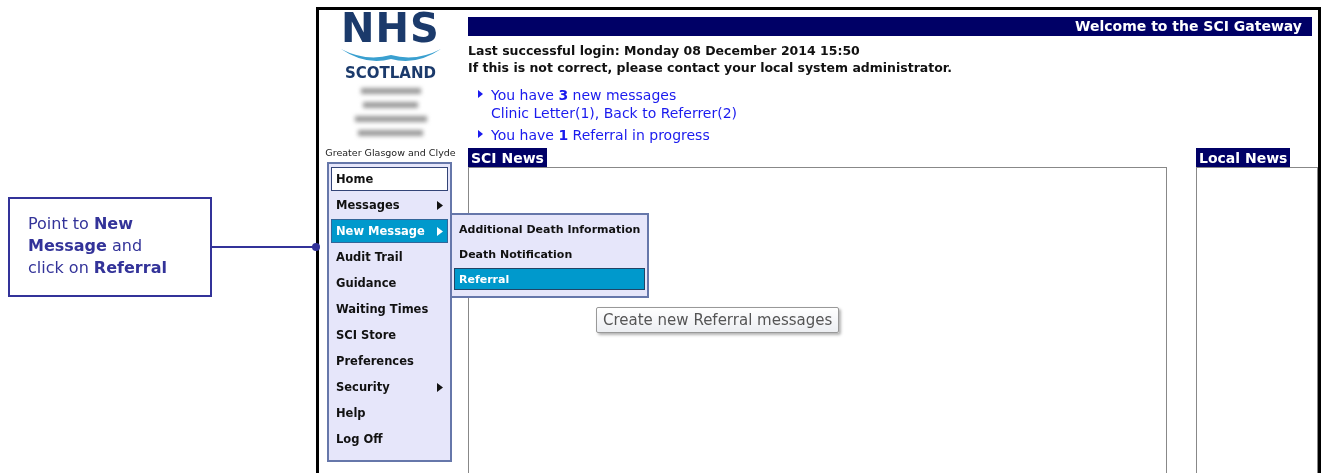 This screenshot has width=1329, height=473. I want to click on instruction-callout: Point to New Message and click on Referral, so click(110, 247).